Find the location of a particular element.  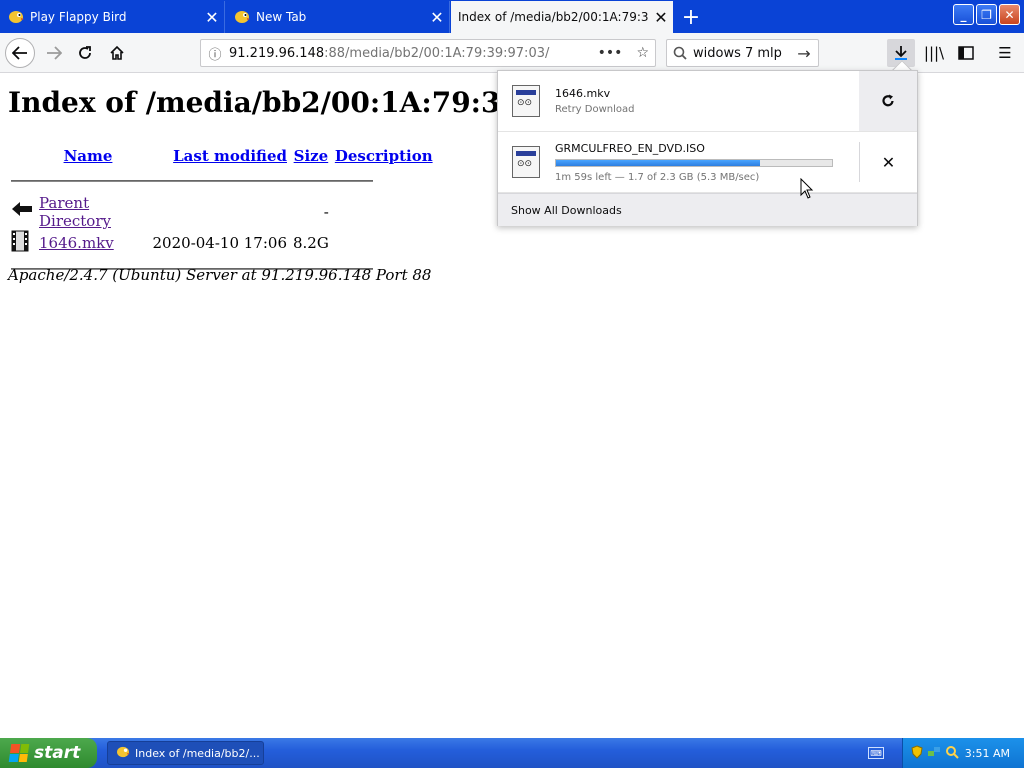

last-modified-cell: 2020-04-10 17:06 is located at coordinates (219, 243).